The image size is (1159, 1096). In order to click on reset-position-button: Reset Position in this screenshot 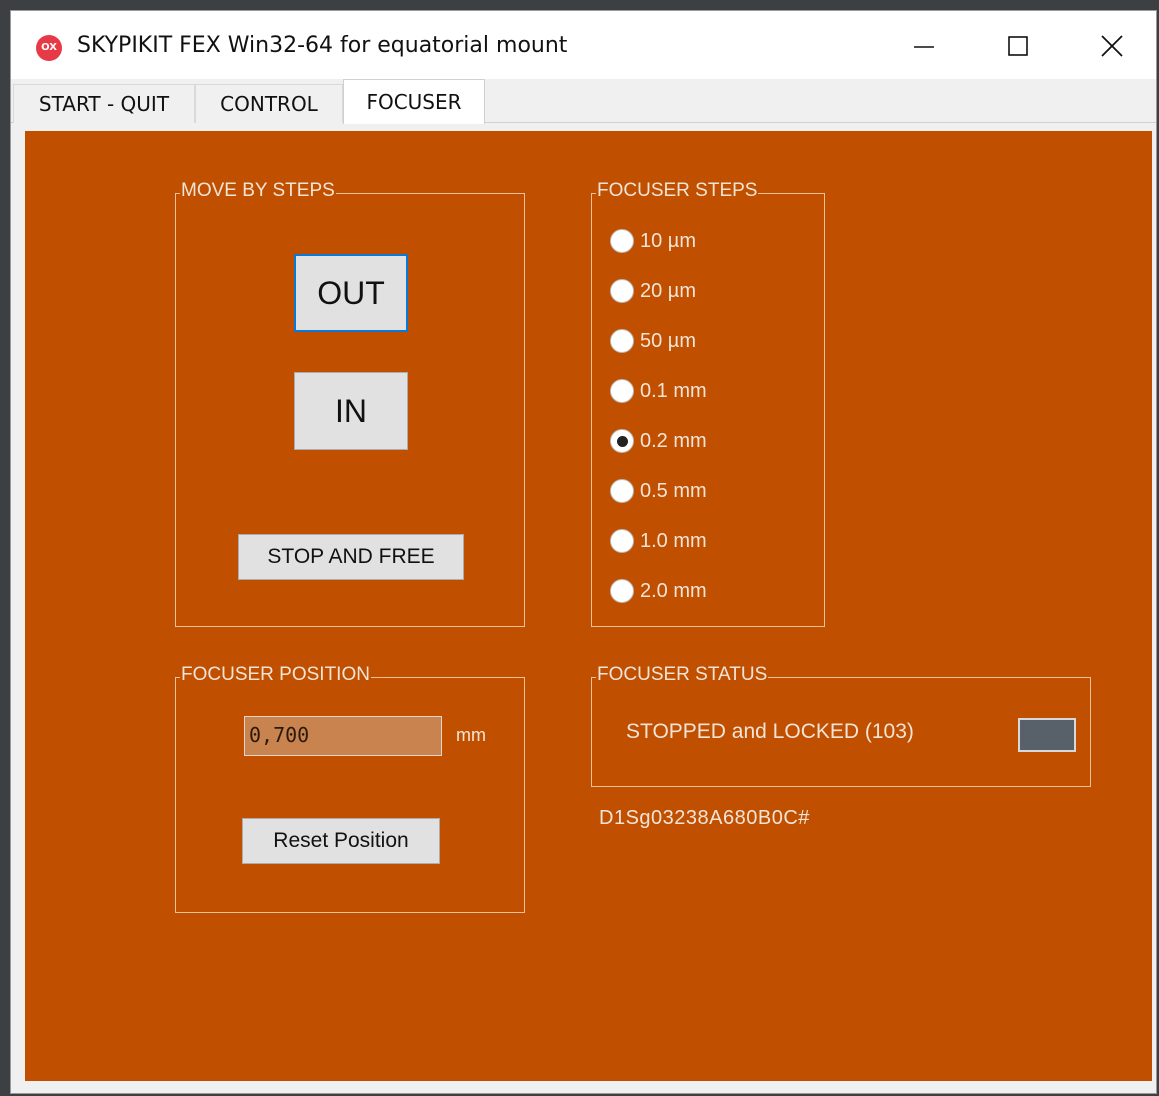, I will do `click(341, 841)`.